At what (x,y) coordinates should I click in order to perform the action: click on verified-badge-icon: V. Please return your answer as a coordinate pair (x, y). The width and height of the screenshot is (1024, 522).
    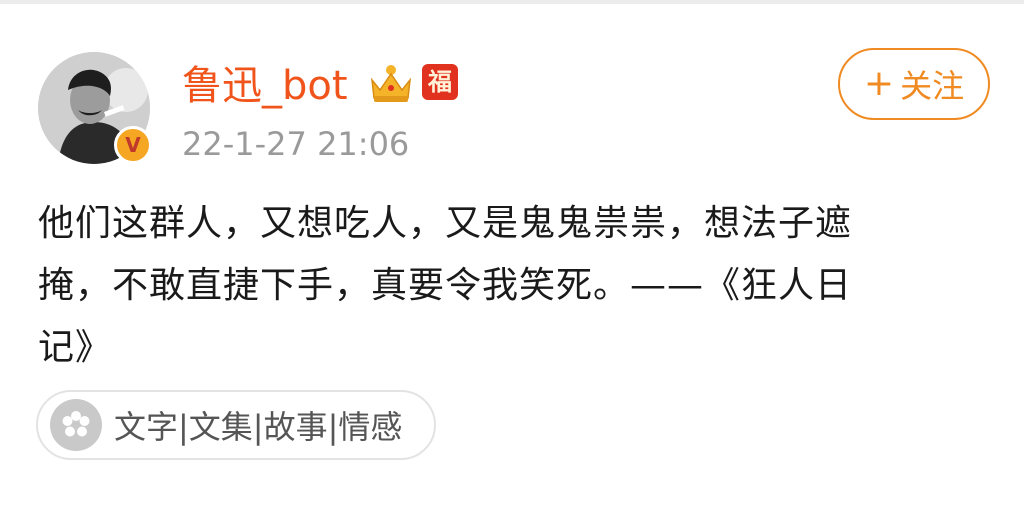
    Looking at the image, I should click on (133, 145).